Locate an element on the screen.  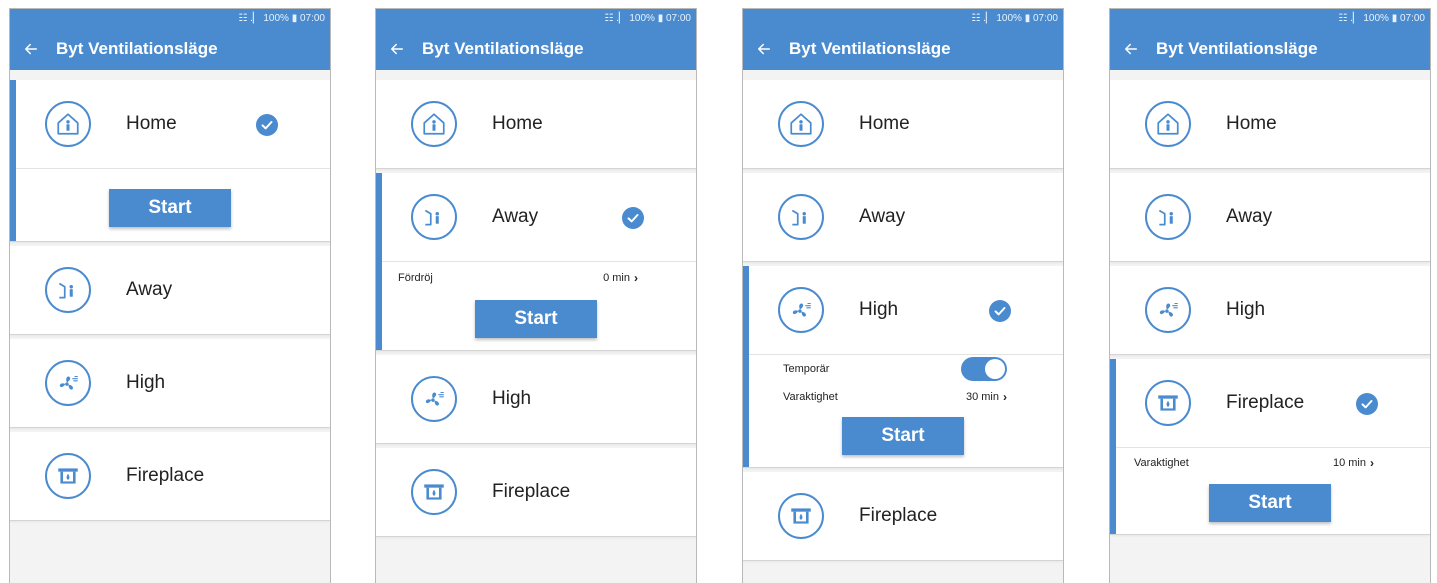
mode-options: Fördröj 0 min › Start is located at coordinates (536, 305).